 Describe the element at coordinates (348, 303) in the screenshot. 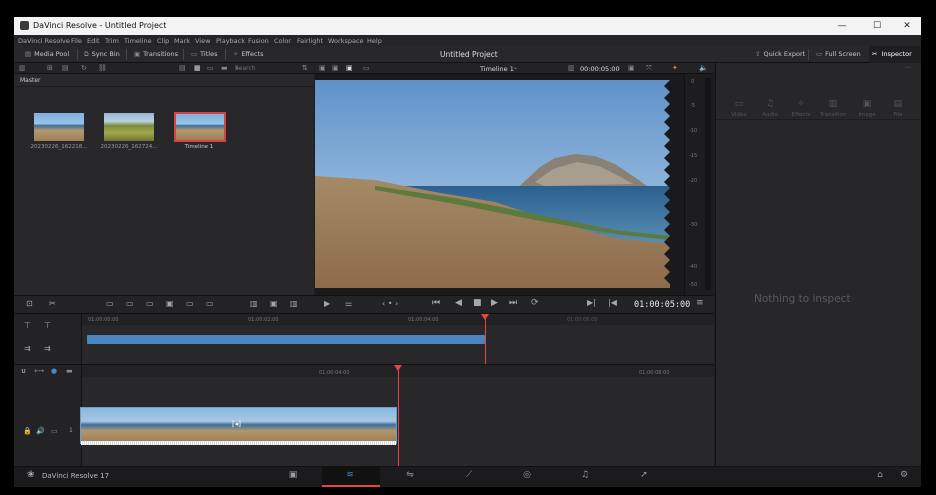

I see `settings-sliders-icon: ⚌` at that location.